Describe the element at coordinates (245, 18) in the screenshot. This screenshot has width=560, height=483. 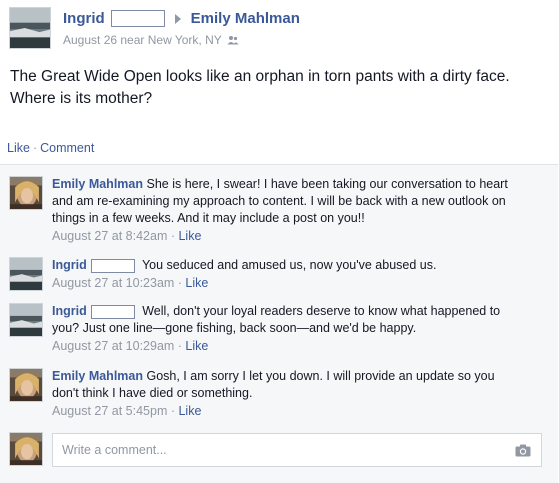
I see `target-name: Emily Mahlman` at that location.